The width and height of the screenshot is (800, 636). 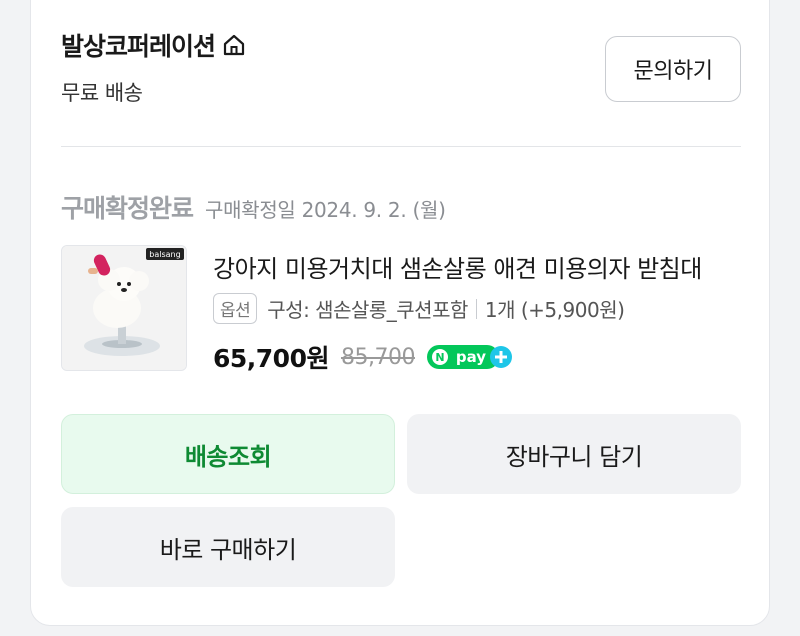 I want to click on npay-label: pay, so click(x=471, y=357).